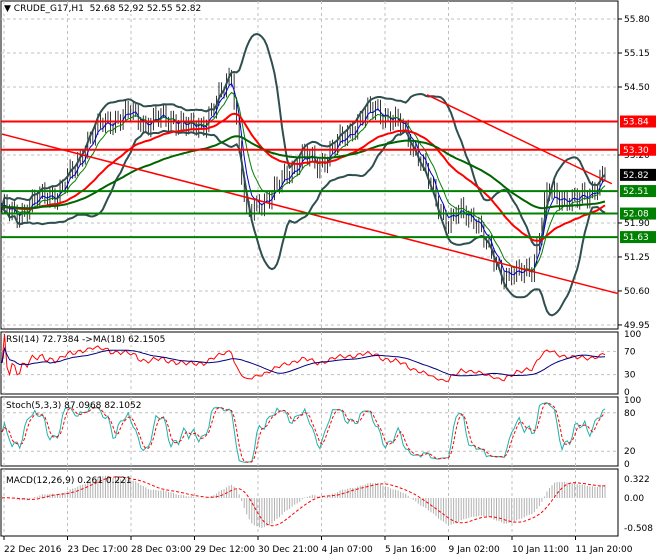  What do you see at coordinates (634, 499) in the screenshot?
I see `macd-tick: 0.00` at bounding box center [634, 499].